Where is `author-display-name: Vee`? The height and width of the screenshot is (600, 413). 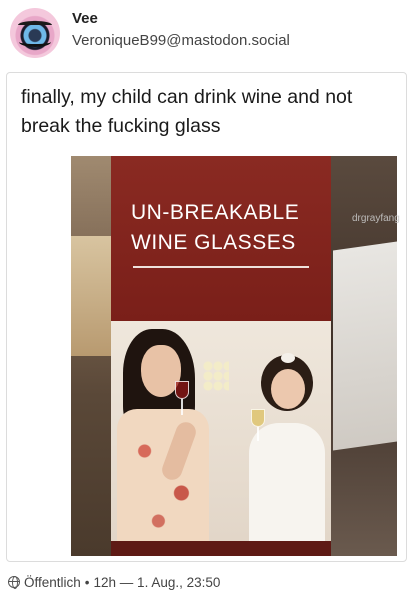
author-display-name: Vee is located at coordinates (85, 18).